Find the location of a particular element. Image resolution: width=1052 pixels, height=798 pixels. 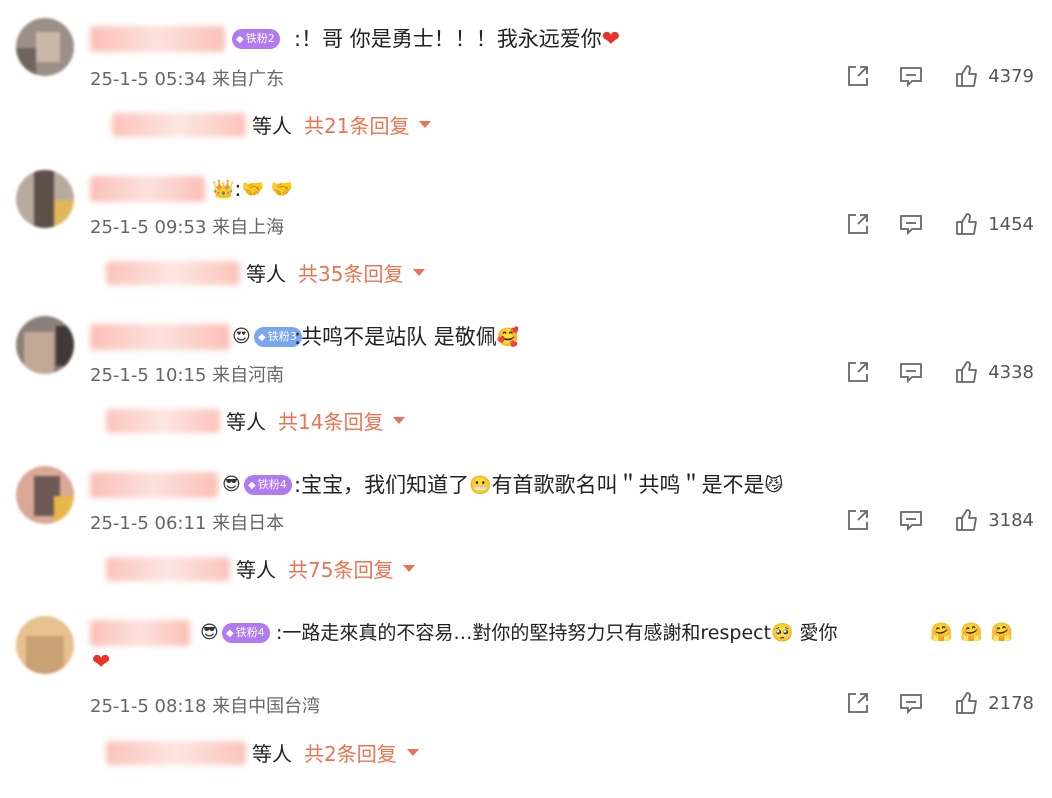

comment-time: 25-1-5 06:11 is located at coordinates (148, 523).